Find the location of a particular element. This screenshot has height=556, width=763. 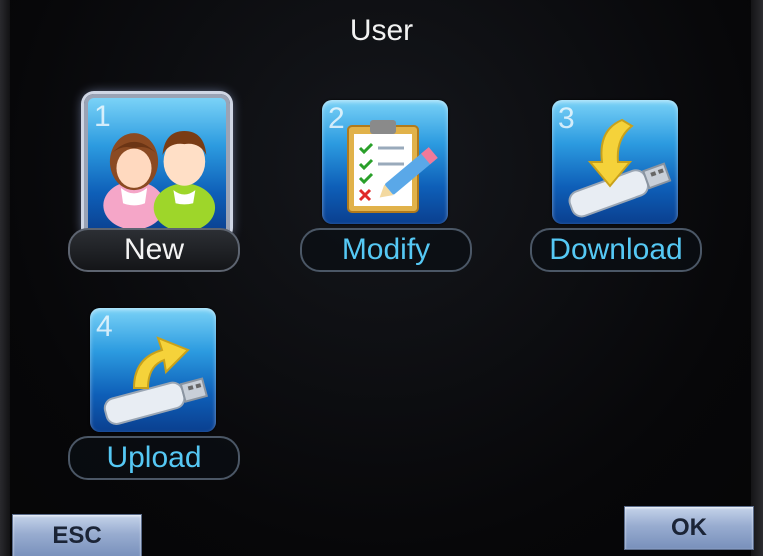

clipboard-edit-icon: 2 is located at coordinates (385, 162).